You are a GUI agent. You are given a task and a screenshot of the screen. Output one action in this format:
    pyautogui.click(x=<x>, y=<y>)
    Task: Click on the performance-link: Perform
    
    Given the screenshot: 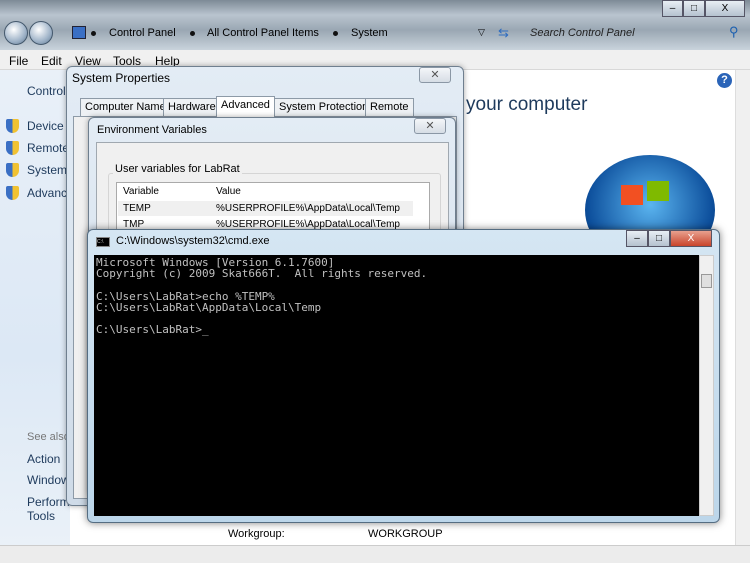 What is the action you would take?
    pyautogui.click(x=48, y=502)
    